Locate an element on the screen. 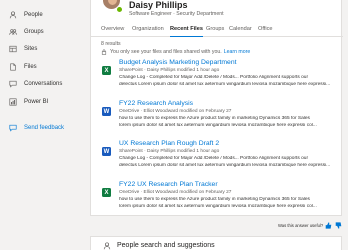 The height and width of the screenshot is (250, 348). helpful-prompt: Was this answer useful? is located at coordinates (301, 225).